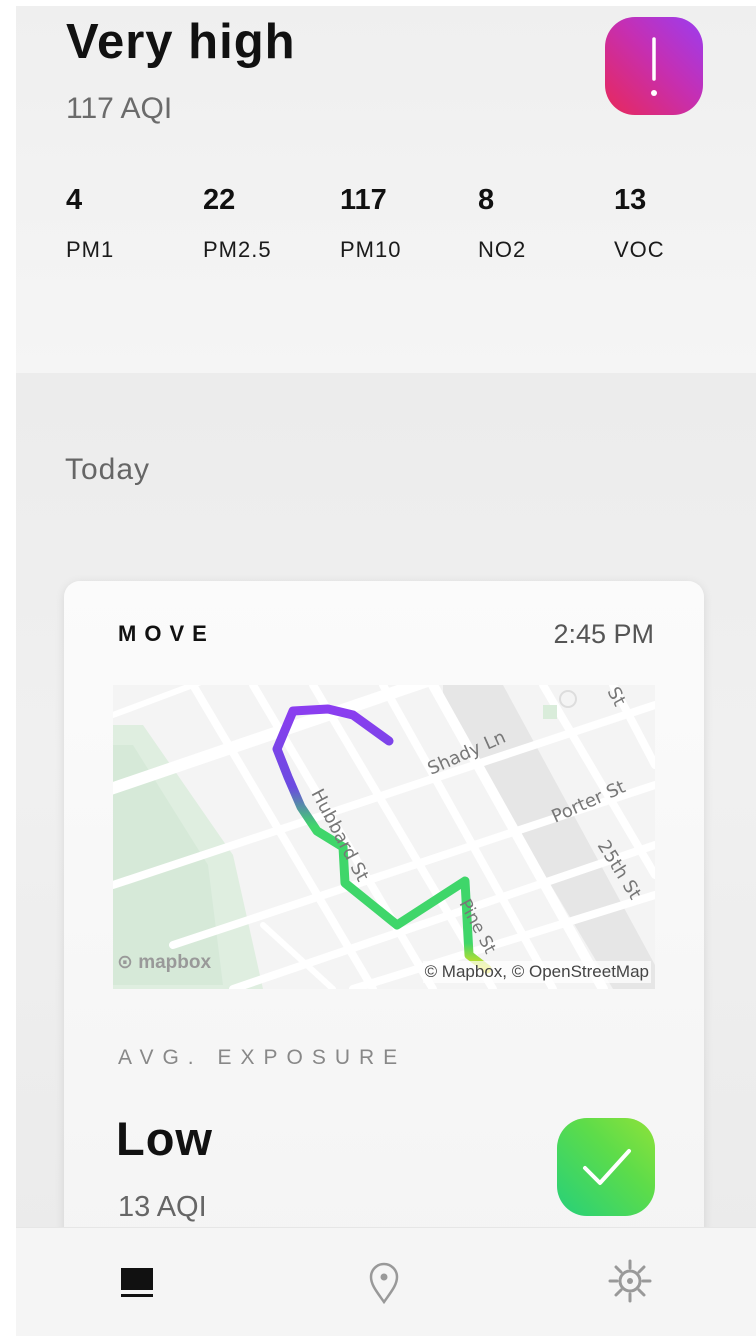 This screenshot has width=756, height=1336. Describe the element at coordinates (371, 249) in the screenshot. I see `pollutant-label: PM10` at that location.